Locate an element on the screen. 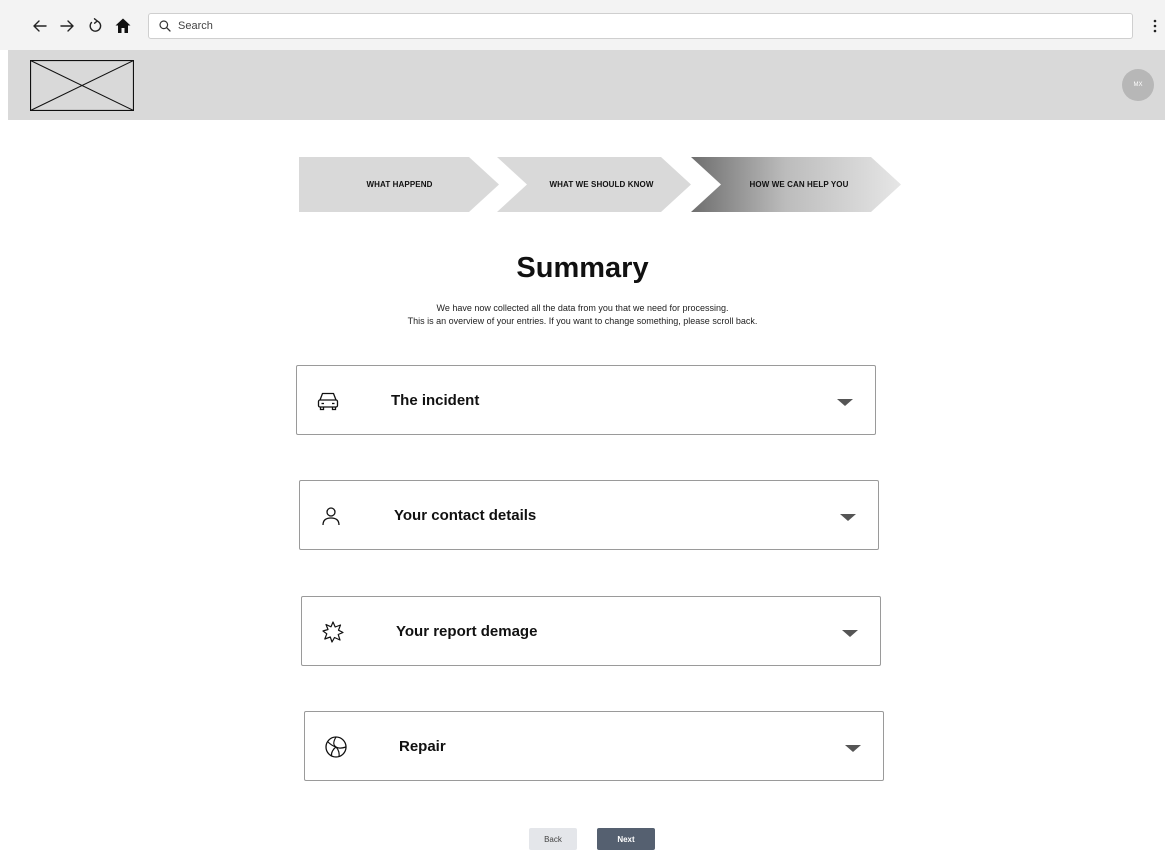  accordion-the-incident: The incident is located at coordinates (586, 400).